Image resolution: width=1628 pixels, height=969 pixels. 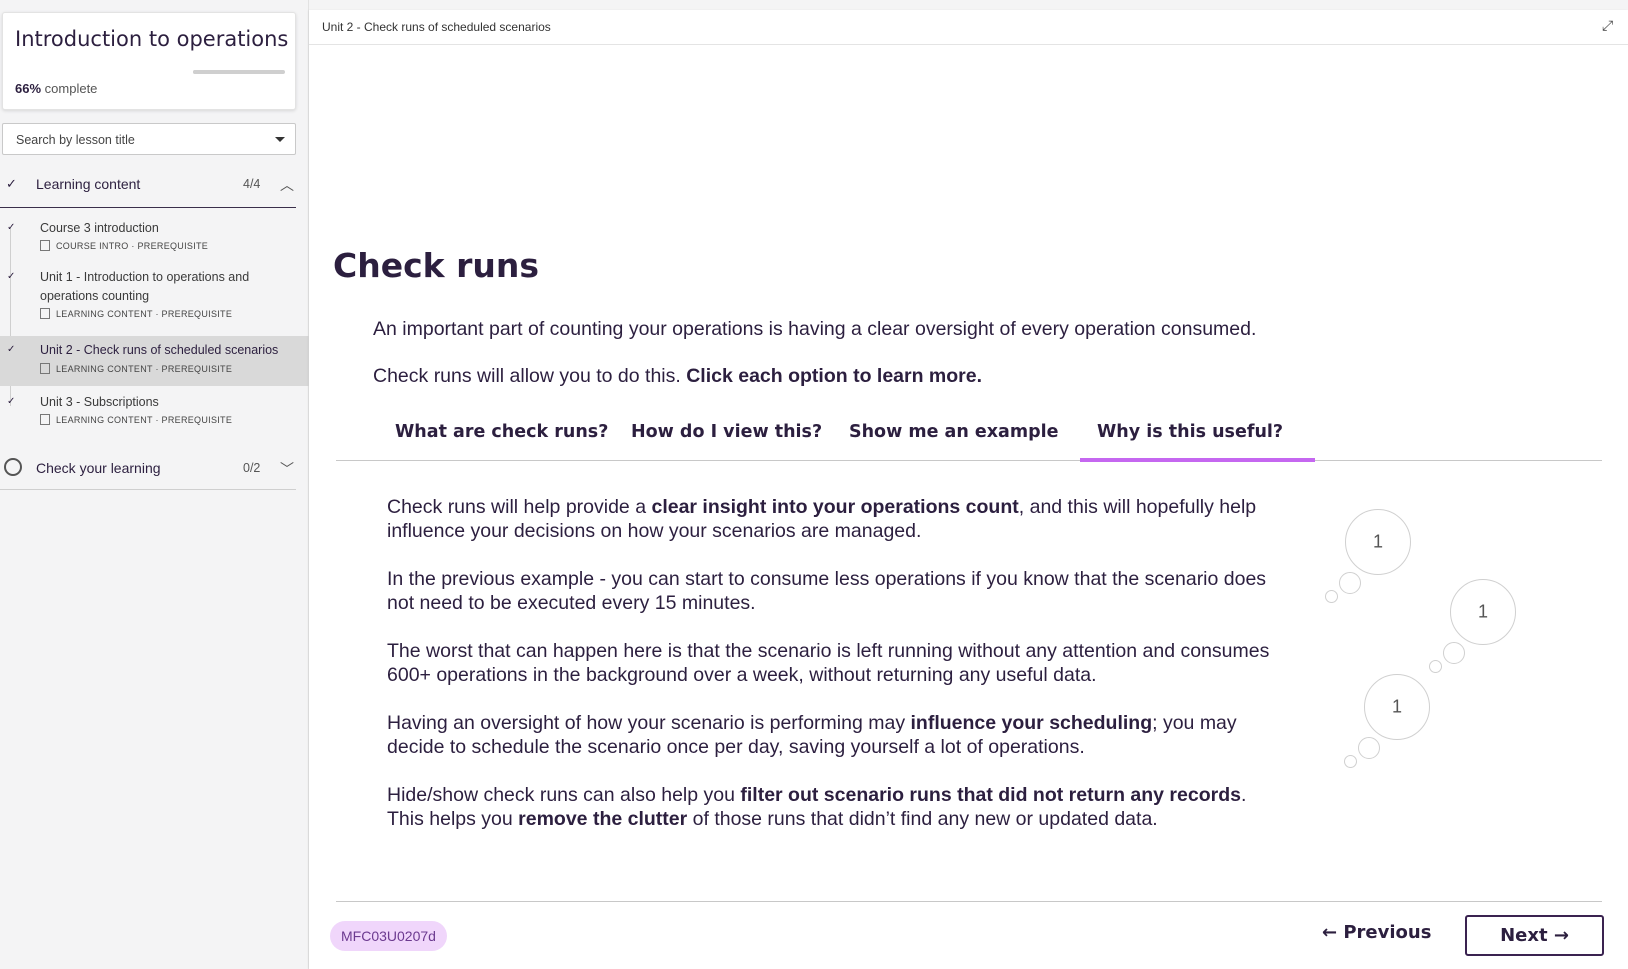 I want to click on progress-suffix: complete, so click(x=71, y=88).